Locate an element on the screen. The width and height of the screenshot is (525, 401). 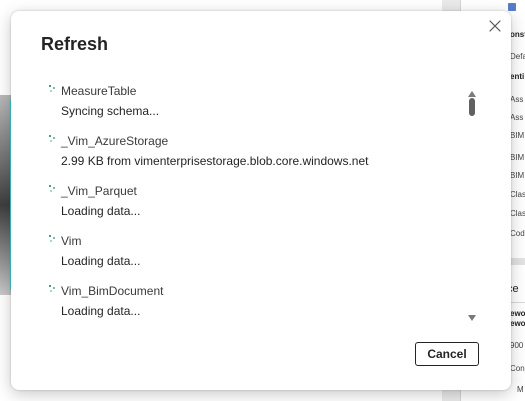
item-name: MeasureTable is located at coordinates (99, 91).